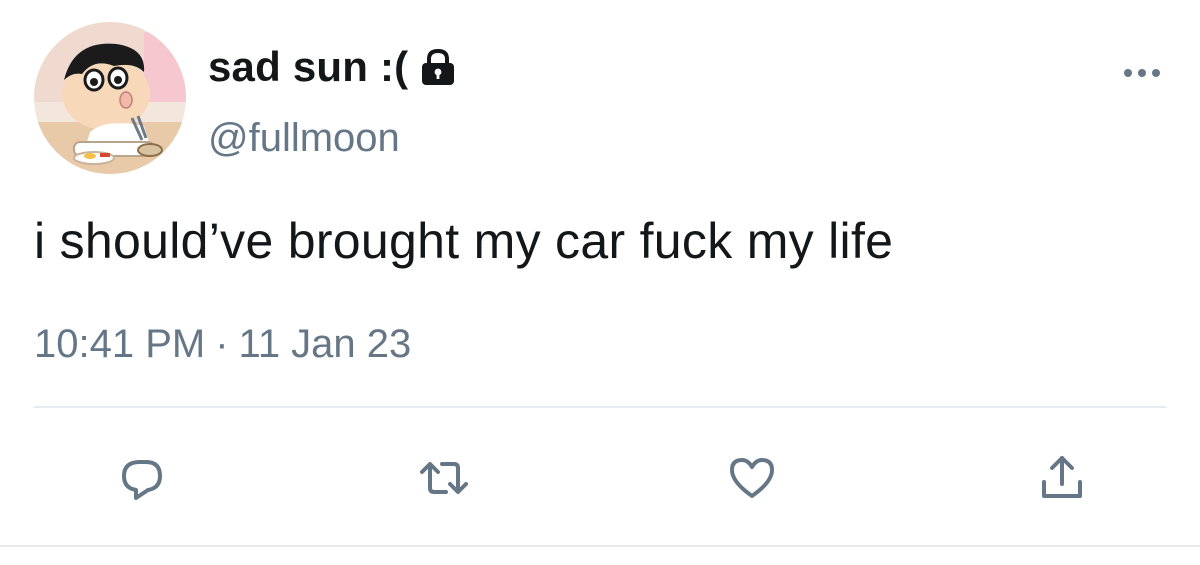  I want to click on tweet-timestamp: 10:41 PM · 11 Jan 23, so click(222, 344).